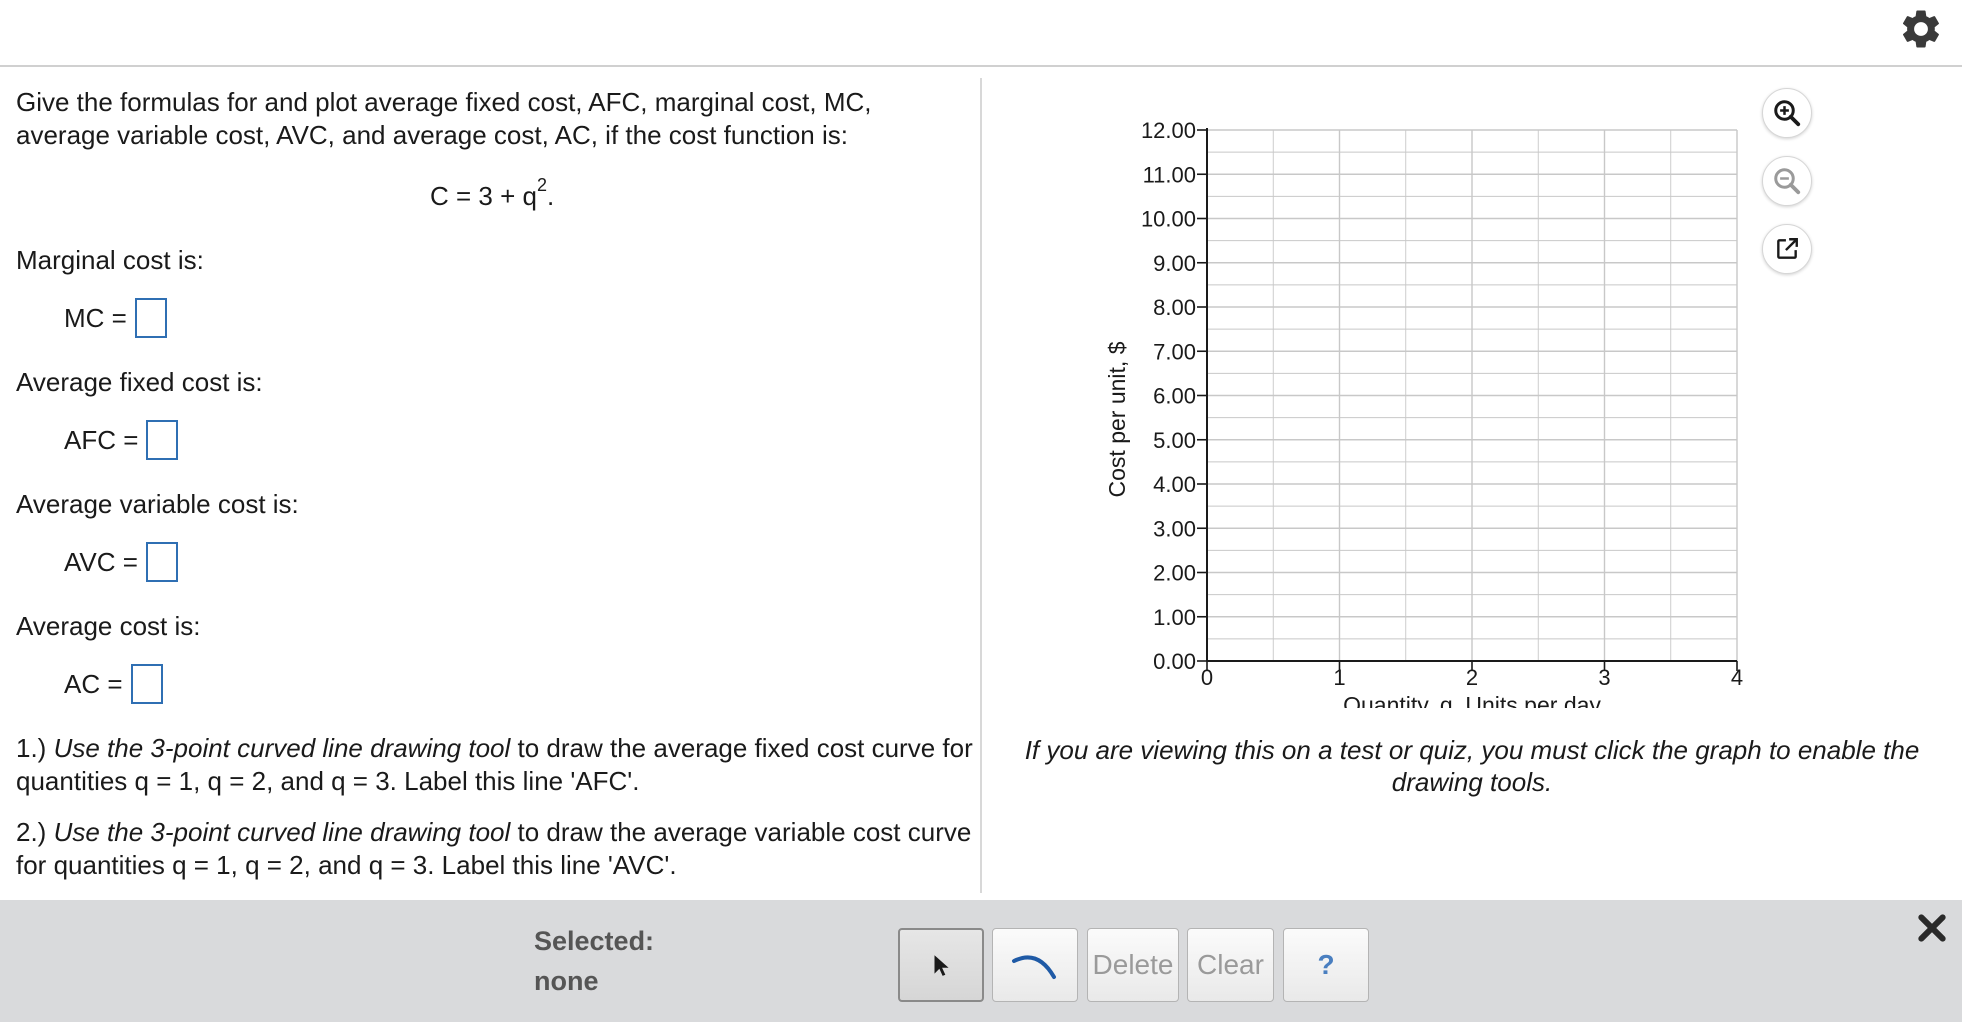  What do you see at coordinates (1117, 419) in the screenshot?
I see `y-axis-label: Cost per unit, $` at bounding box center [1117, 419].